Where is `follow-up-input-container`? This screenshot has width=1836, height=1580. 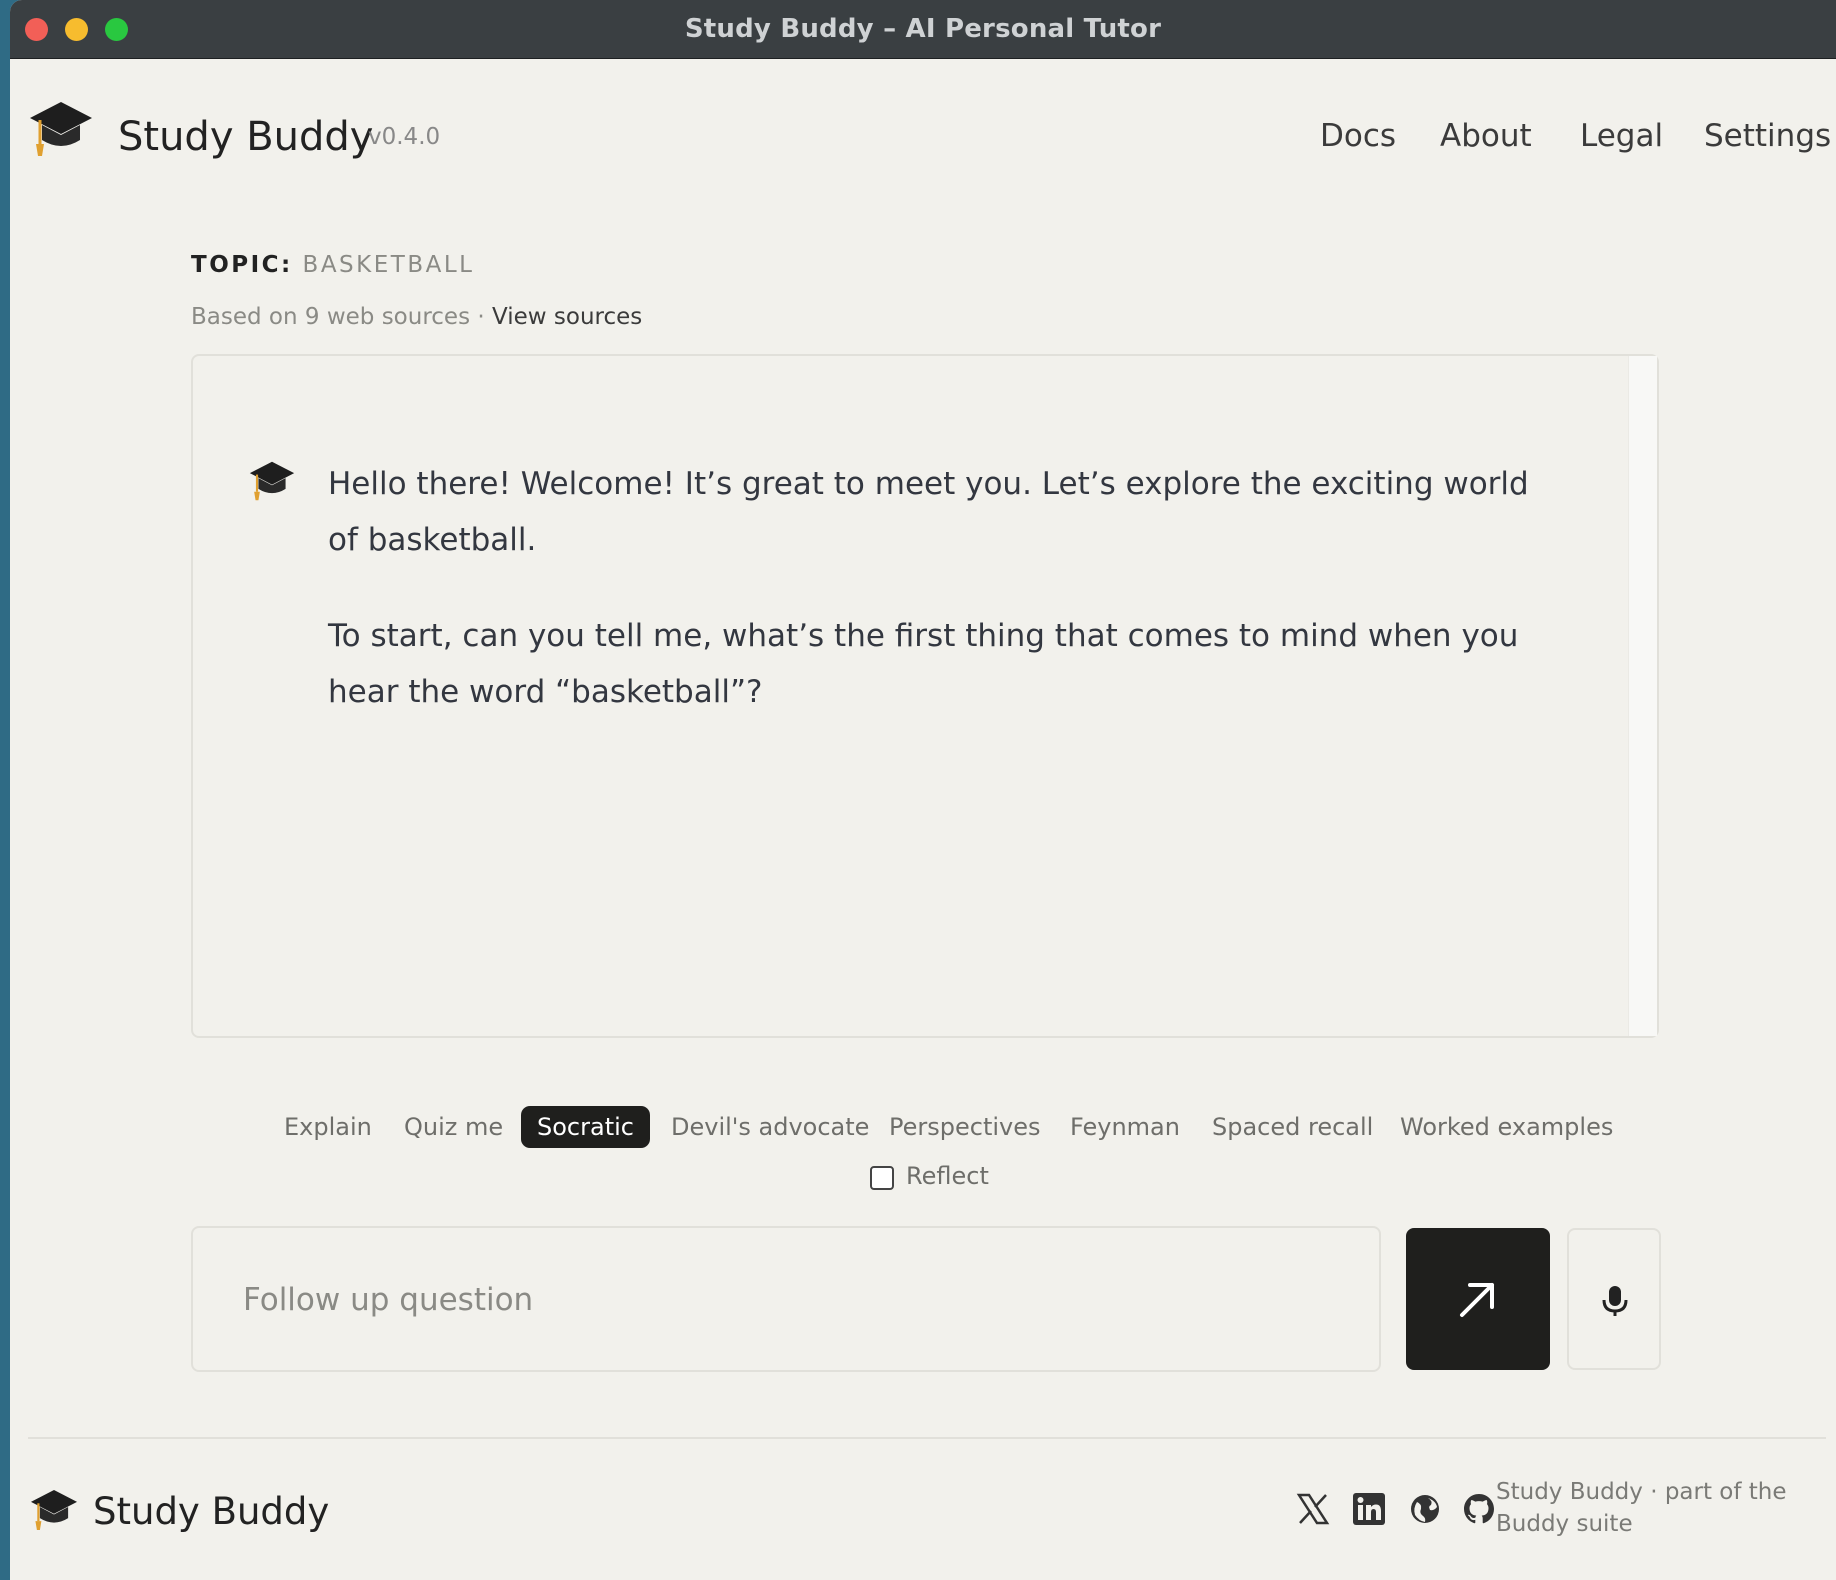 follow-up-input-container is located at coordinates (786, 1299).